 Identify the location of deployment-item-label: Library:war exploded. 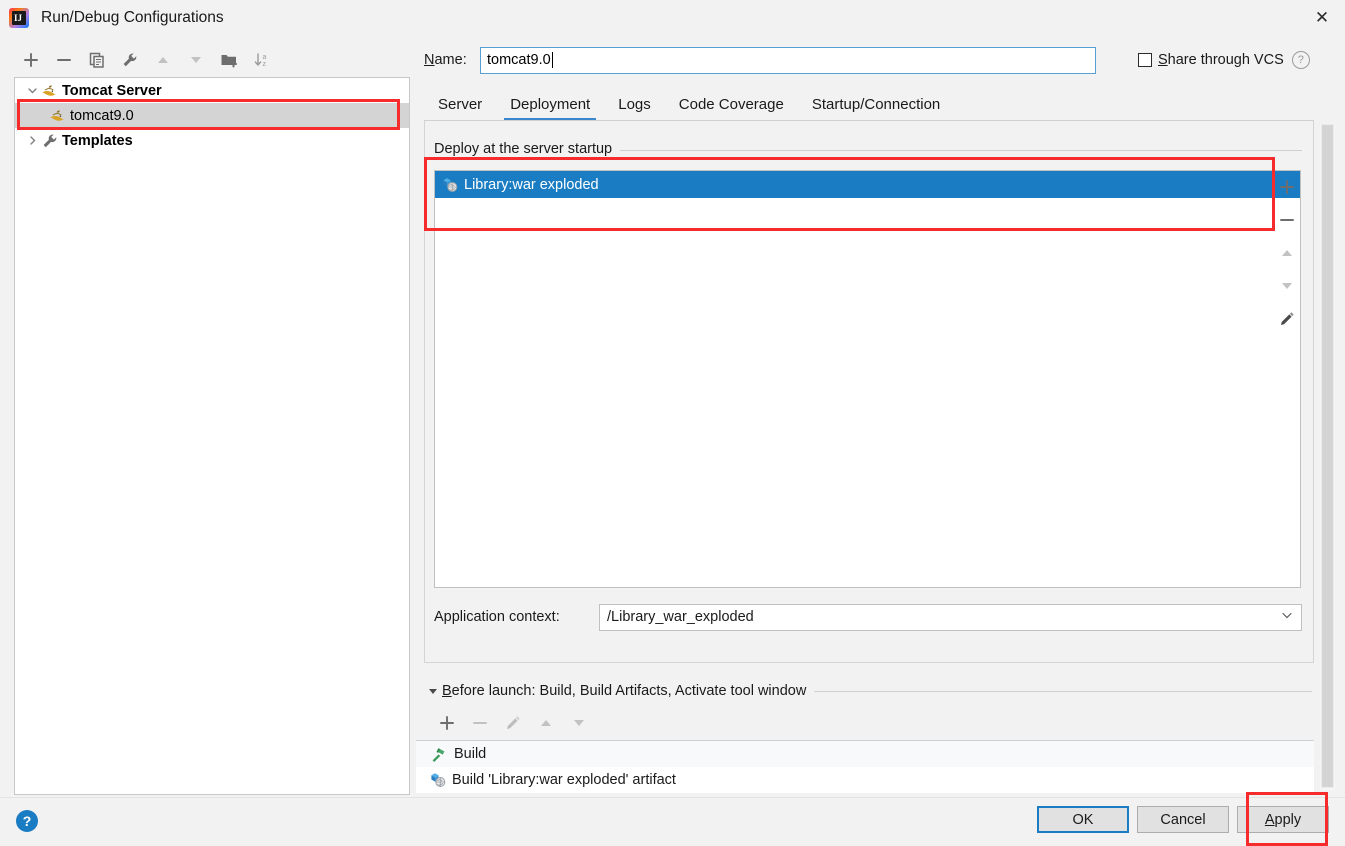
(531, 184).